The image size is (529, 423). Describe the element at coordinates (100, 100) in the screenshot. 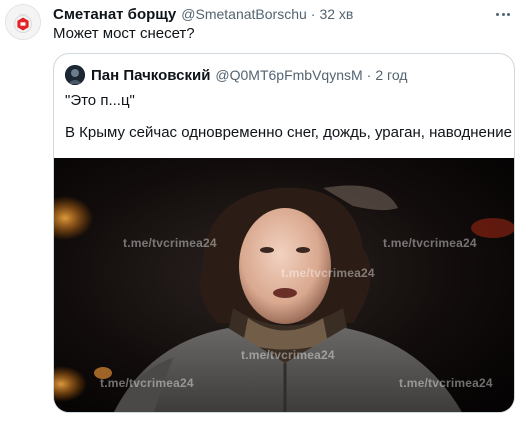

I see `quoted-text-line-1: "Это п...ц"` at that location.